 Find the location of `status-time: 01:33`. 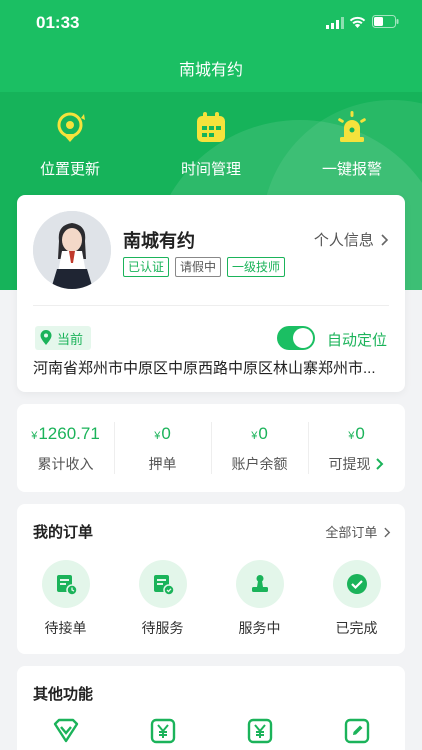

status-time: 01:33 is located at coordinates (58, 22).